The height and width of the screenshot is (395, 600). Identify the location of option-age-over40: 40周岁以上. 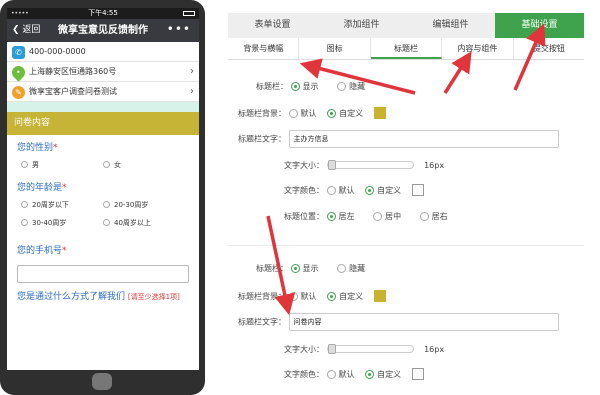
(127, 223).